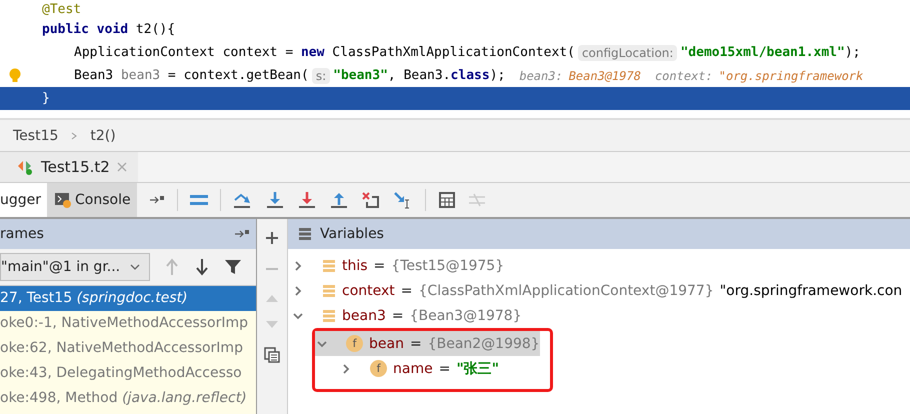 The height and width of the screenshot is (414, 910). Describe the element at coordinates (447, 200) in the screenshot. I see `calculator-icon` at that location.